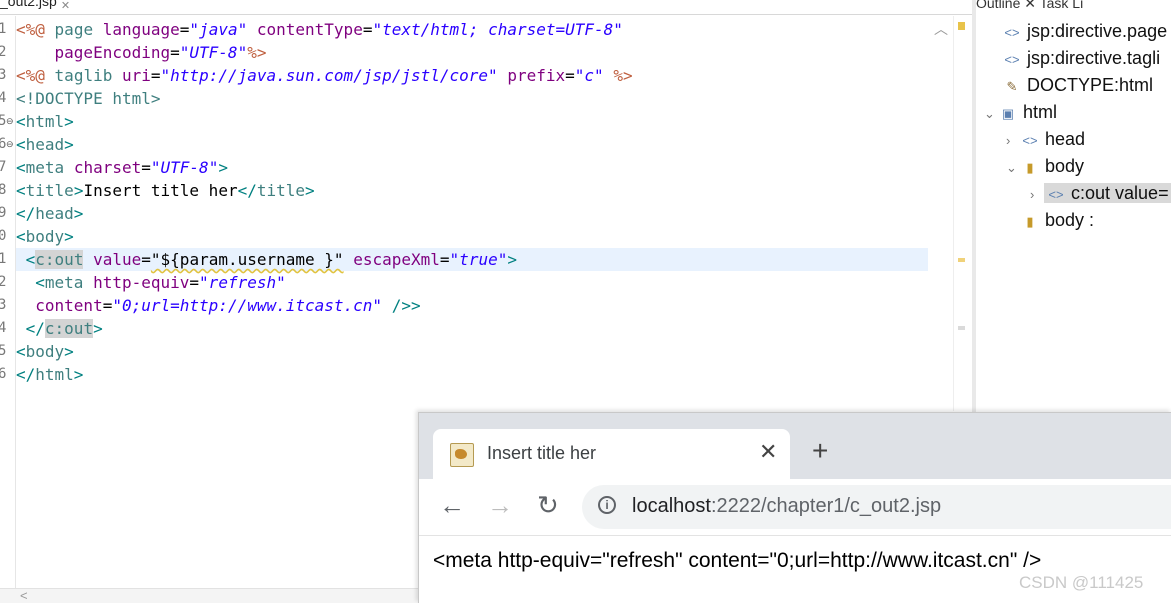  What do you see at coordinates (472, 328) in the screenshot?
I see `code-line: </c:out>` at bounding box center [472, 328].